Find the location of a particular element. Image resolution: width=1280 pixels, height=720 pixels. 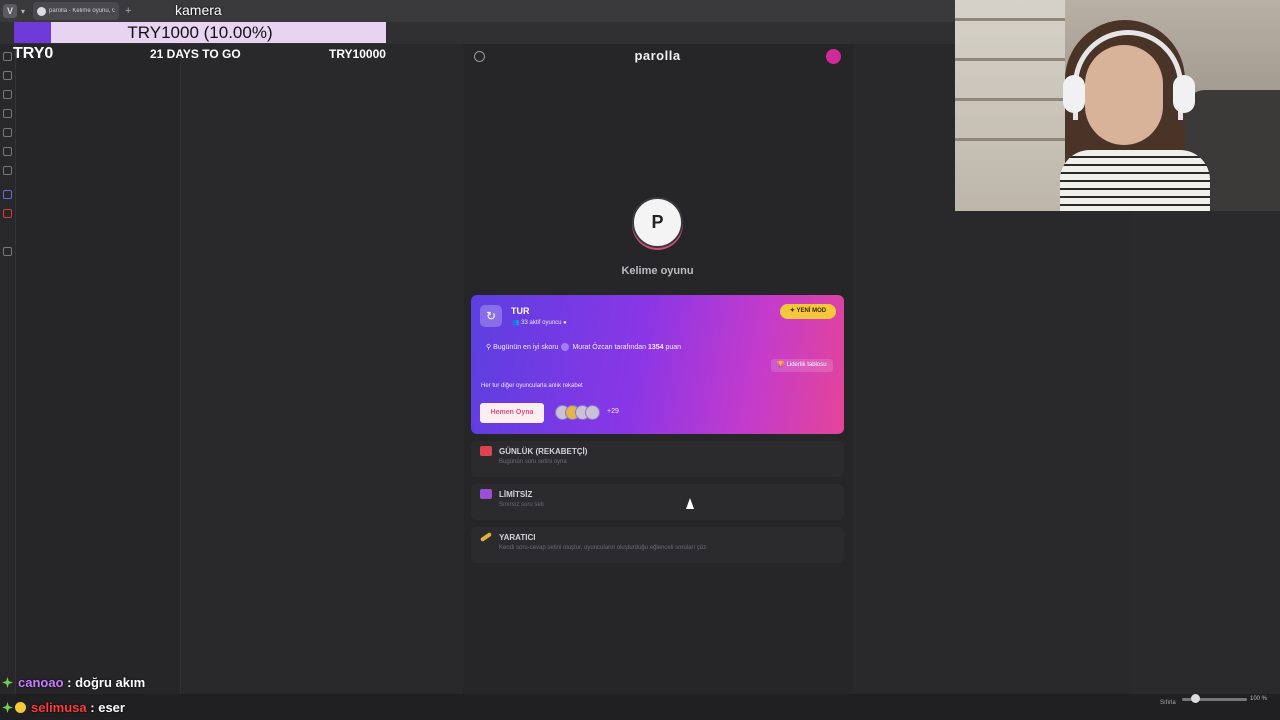

browser-tab: parolla - Kelime oyunu, Gü is located at coordinates (76, 11).